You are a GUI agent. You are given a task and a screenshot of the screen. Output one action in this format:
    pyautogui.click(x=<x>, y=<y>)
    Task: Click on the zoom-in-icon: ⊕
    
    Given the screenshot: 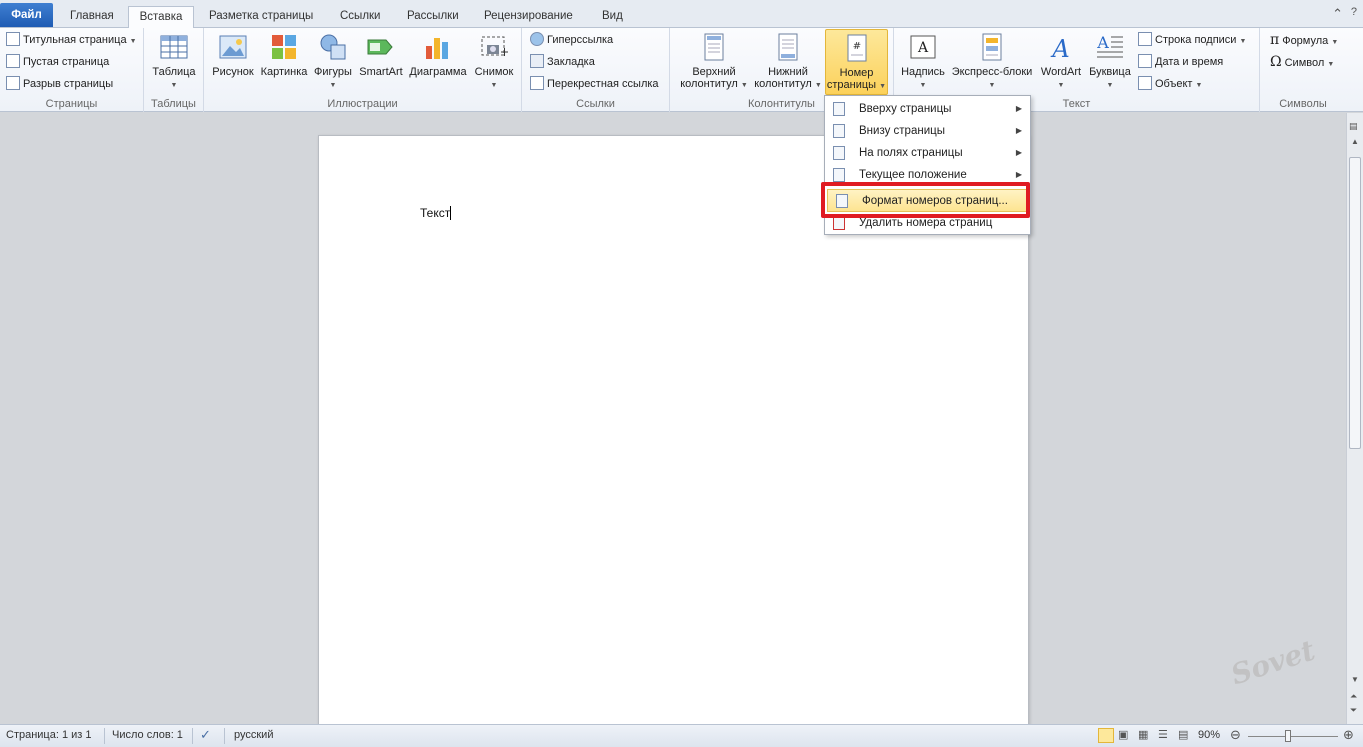 What is the action you would take?
    pyautogui.click(x=1348, y=735)
    